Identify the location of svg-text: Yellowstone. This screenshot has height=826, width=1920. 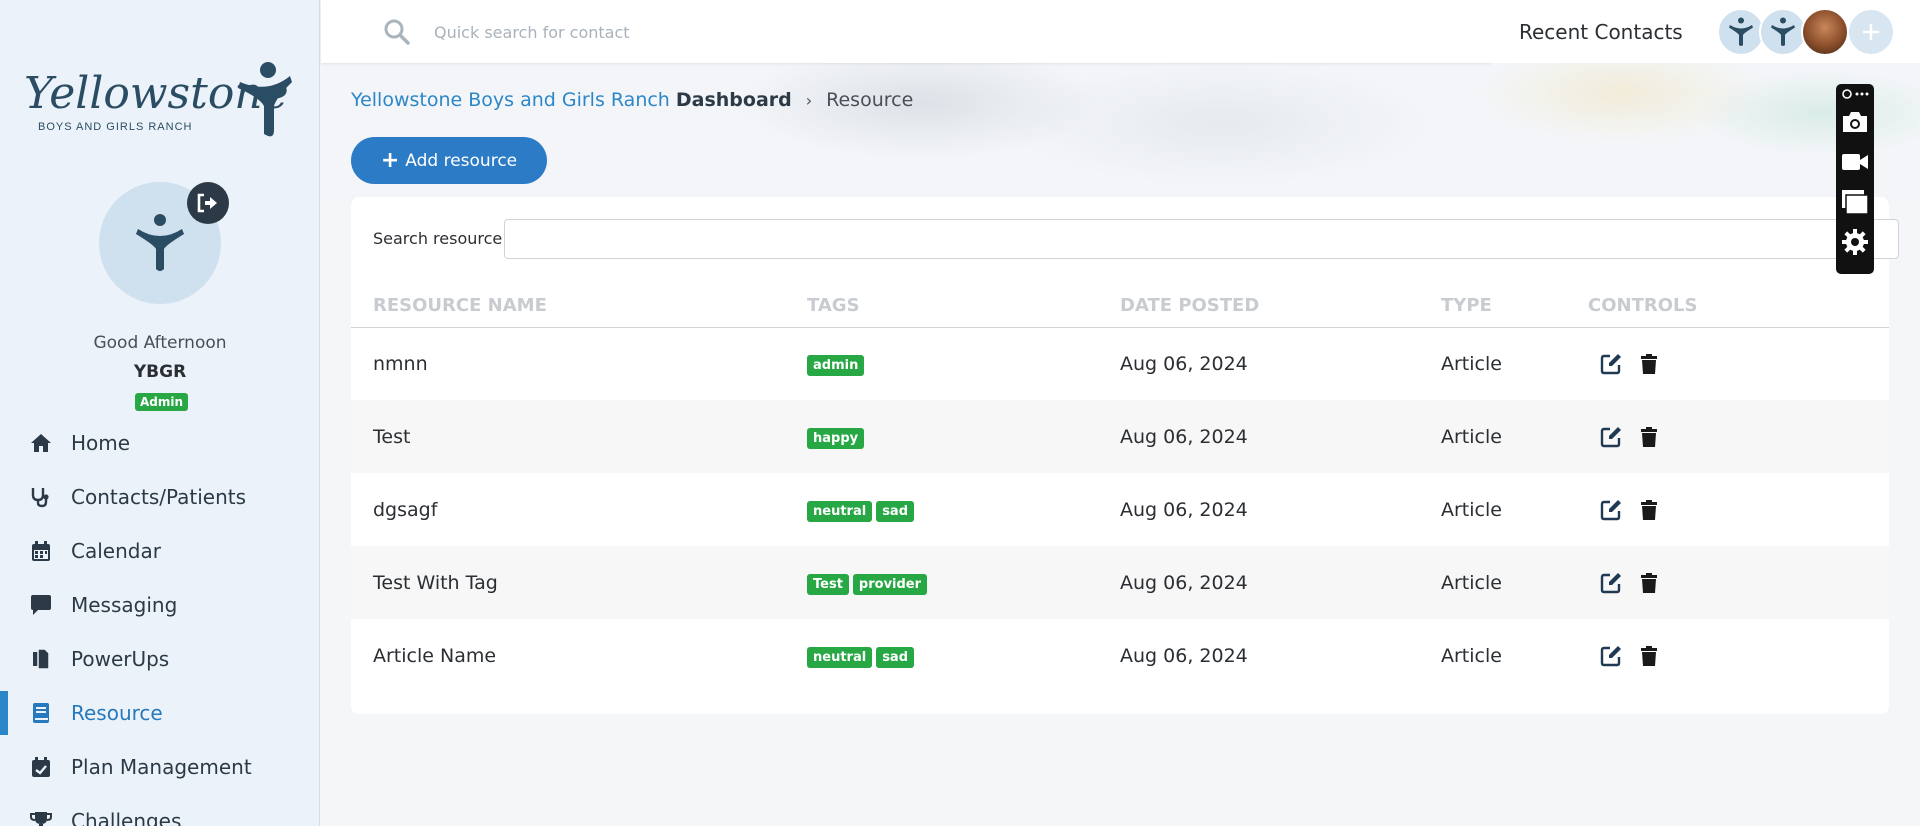
(156, 93).